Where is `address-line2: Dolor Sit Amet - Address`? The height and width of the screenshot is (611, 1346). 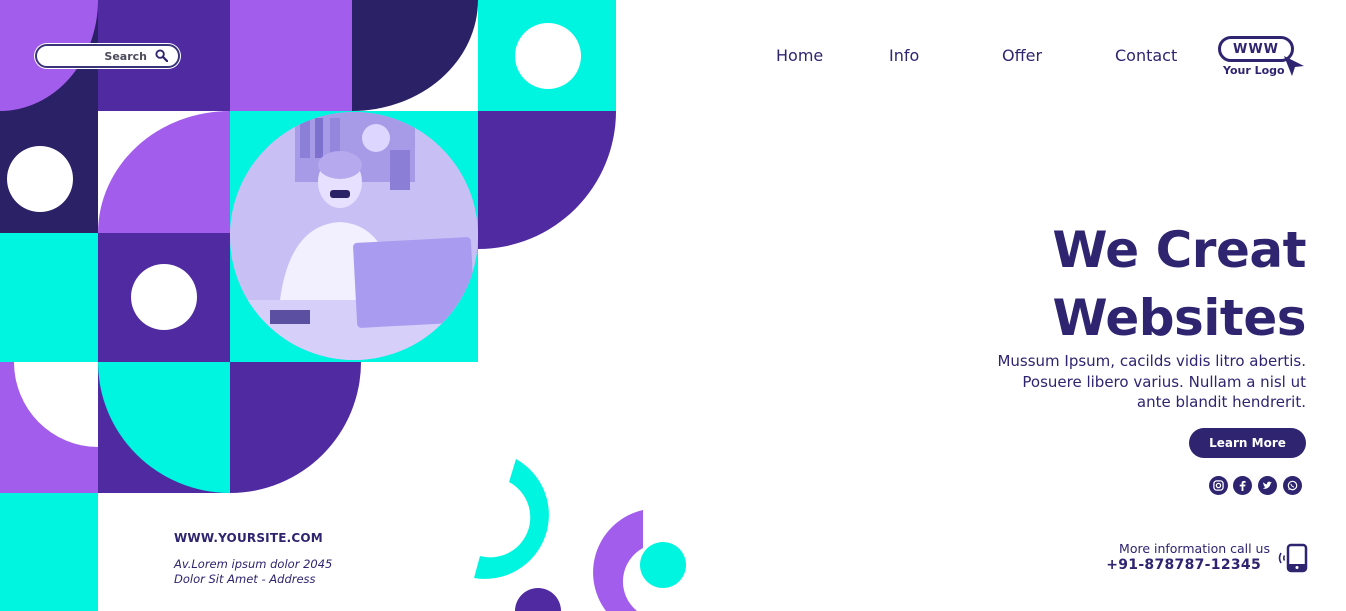
address-line2: Dolor Sit Amet - Address is located at coordinates (245, 579).